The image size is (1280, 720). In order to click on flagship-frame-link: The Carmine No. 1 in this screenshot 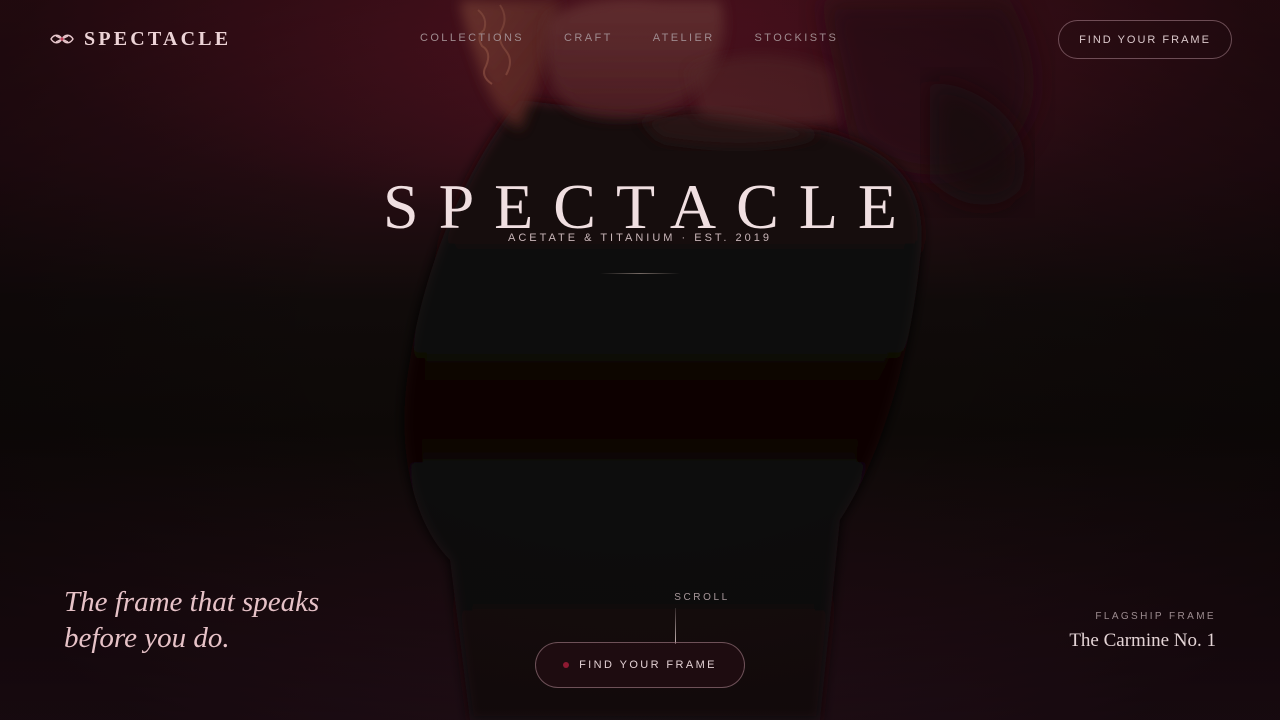, I will do `click(1142, 641)`.